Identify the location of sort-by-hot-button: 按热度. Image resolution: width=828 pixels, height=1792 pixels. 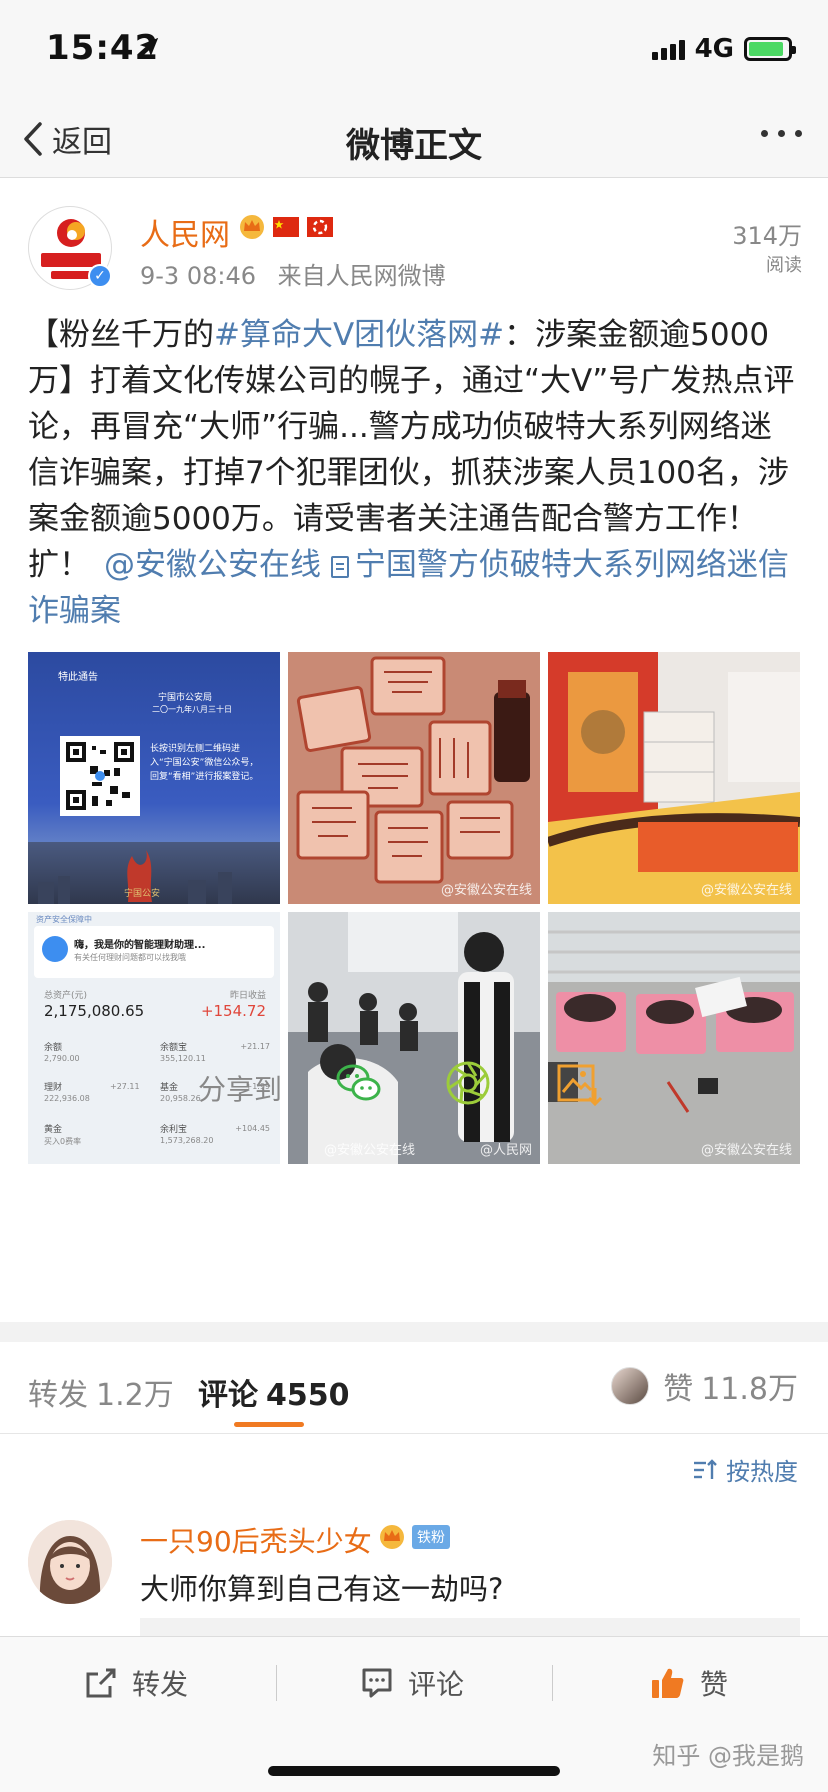
(745, 1469).